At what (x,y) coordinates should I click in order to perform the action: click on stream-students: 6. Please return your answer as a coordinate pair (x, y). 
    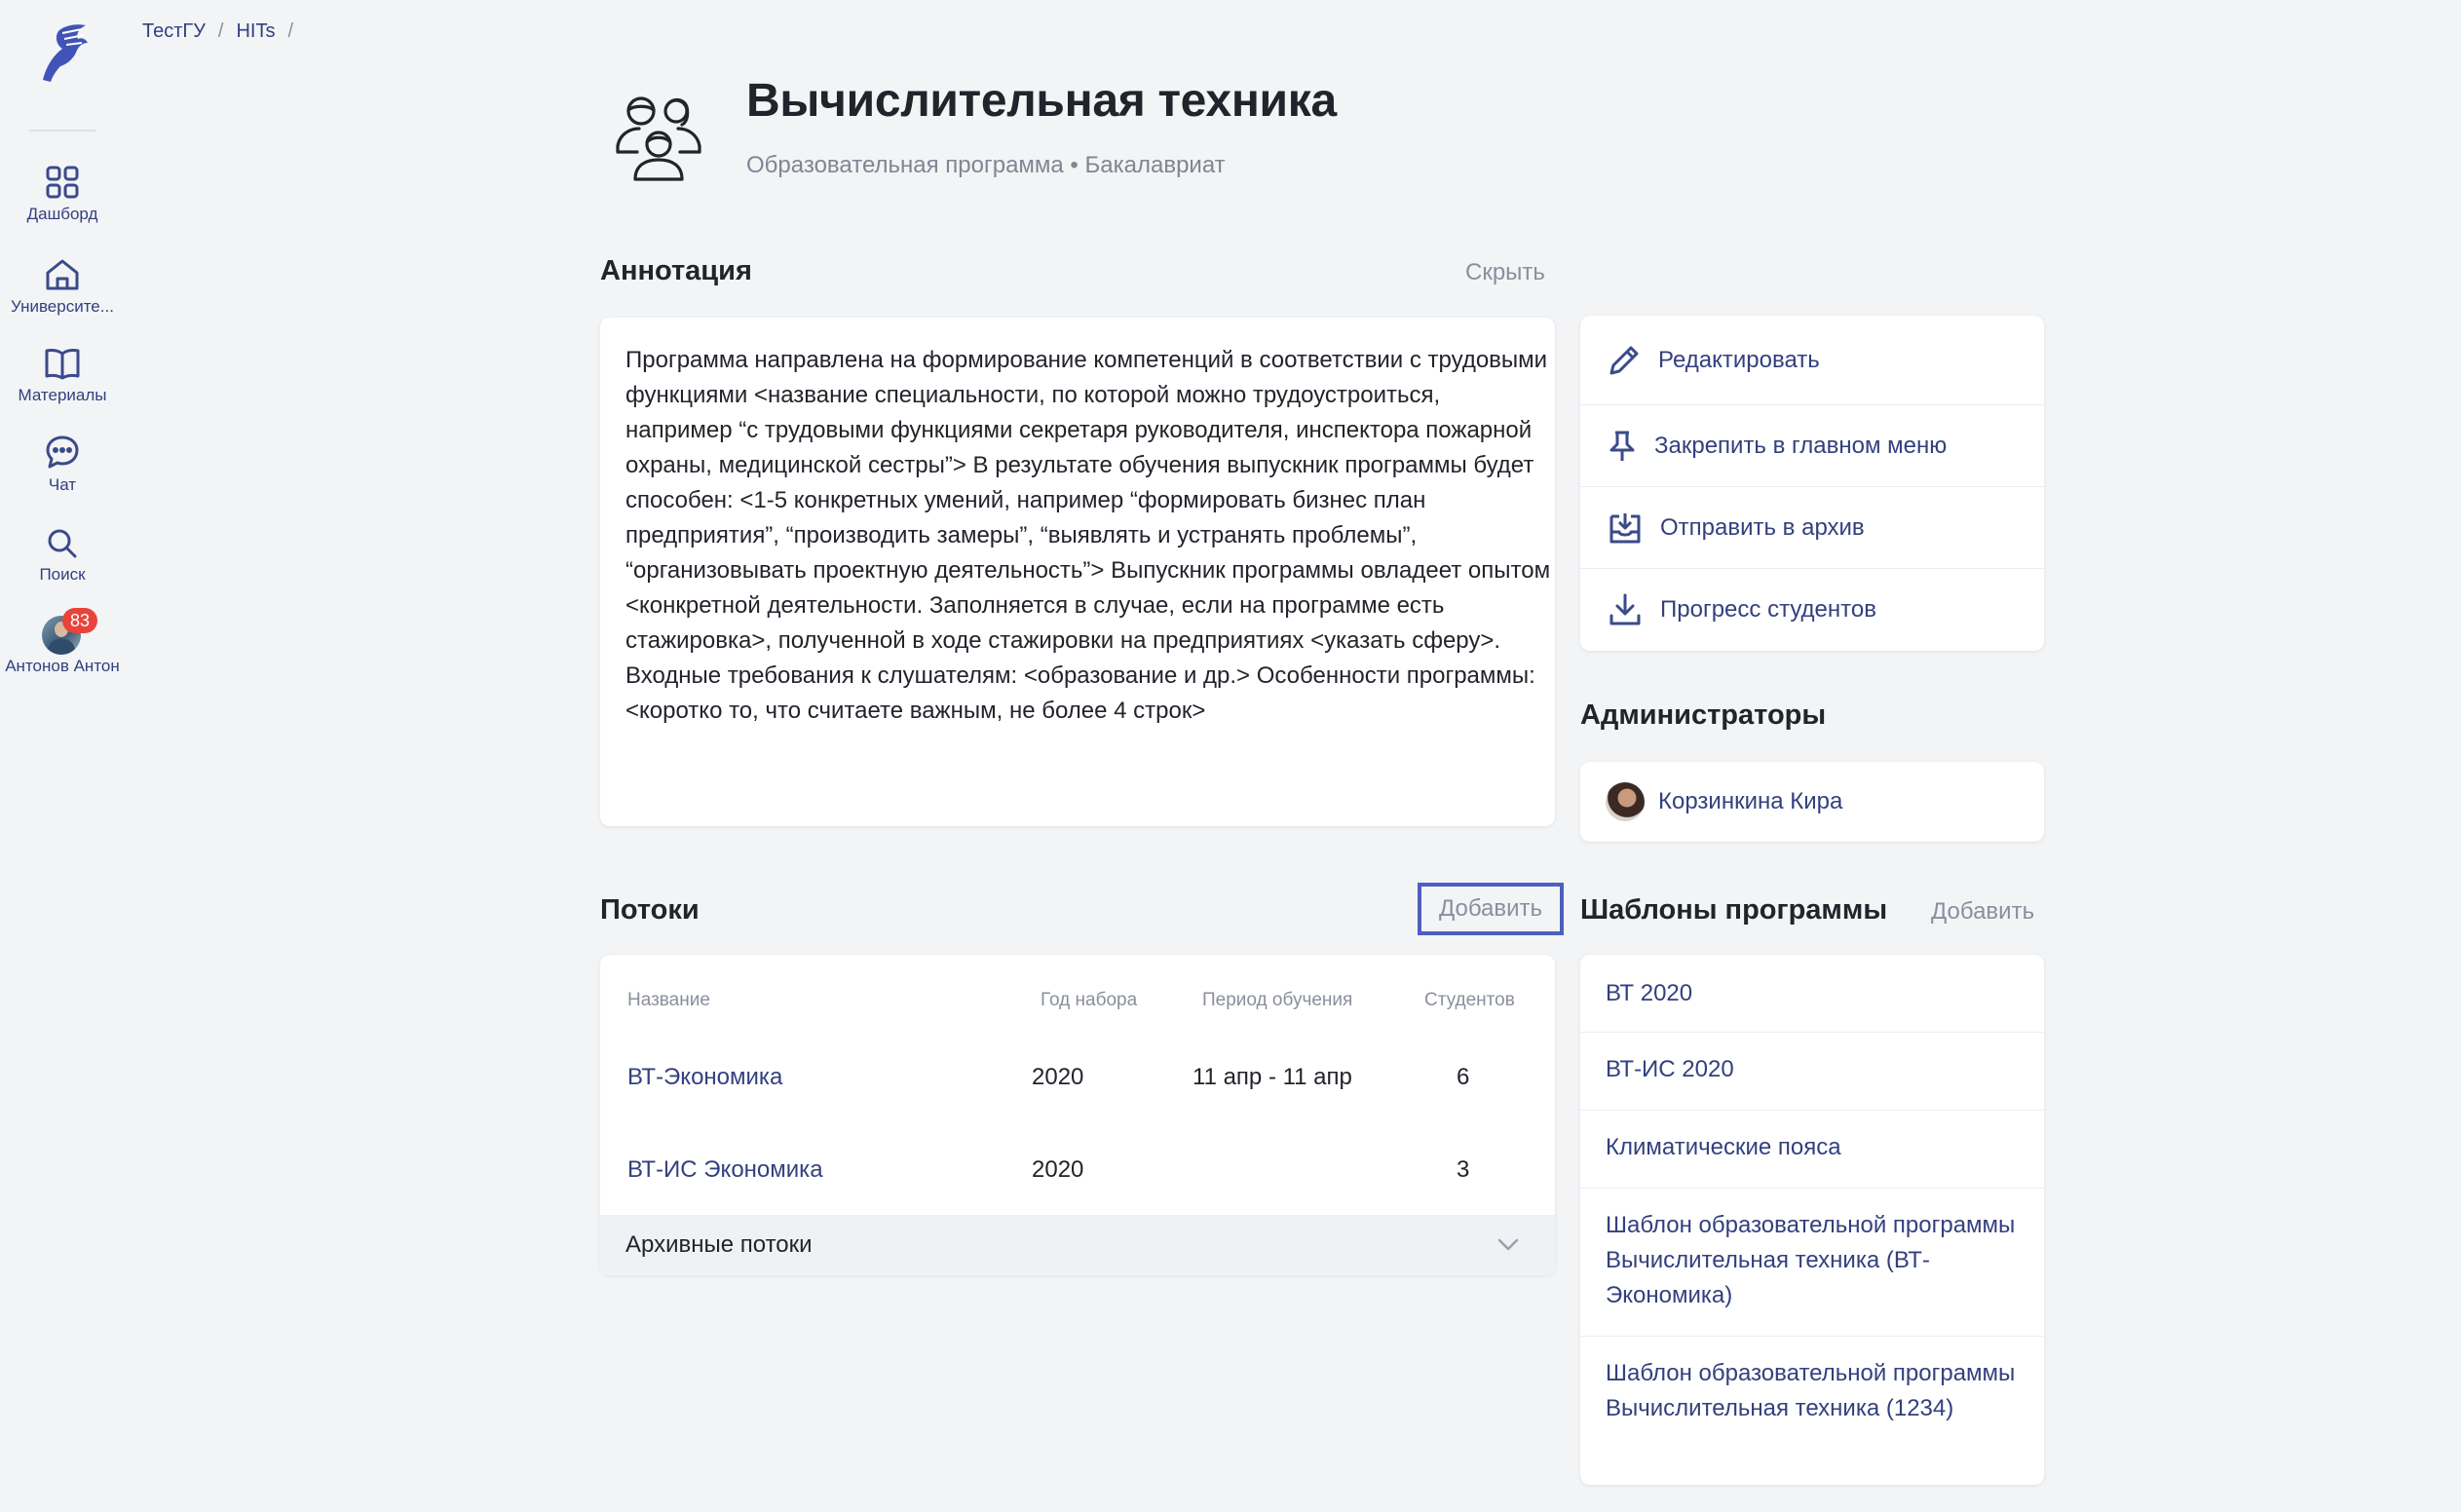
    Looking at the image, I should click on (1463, 1077).